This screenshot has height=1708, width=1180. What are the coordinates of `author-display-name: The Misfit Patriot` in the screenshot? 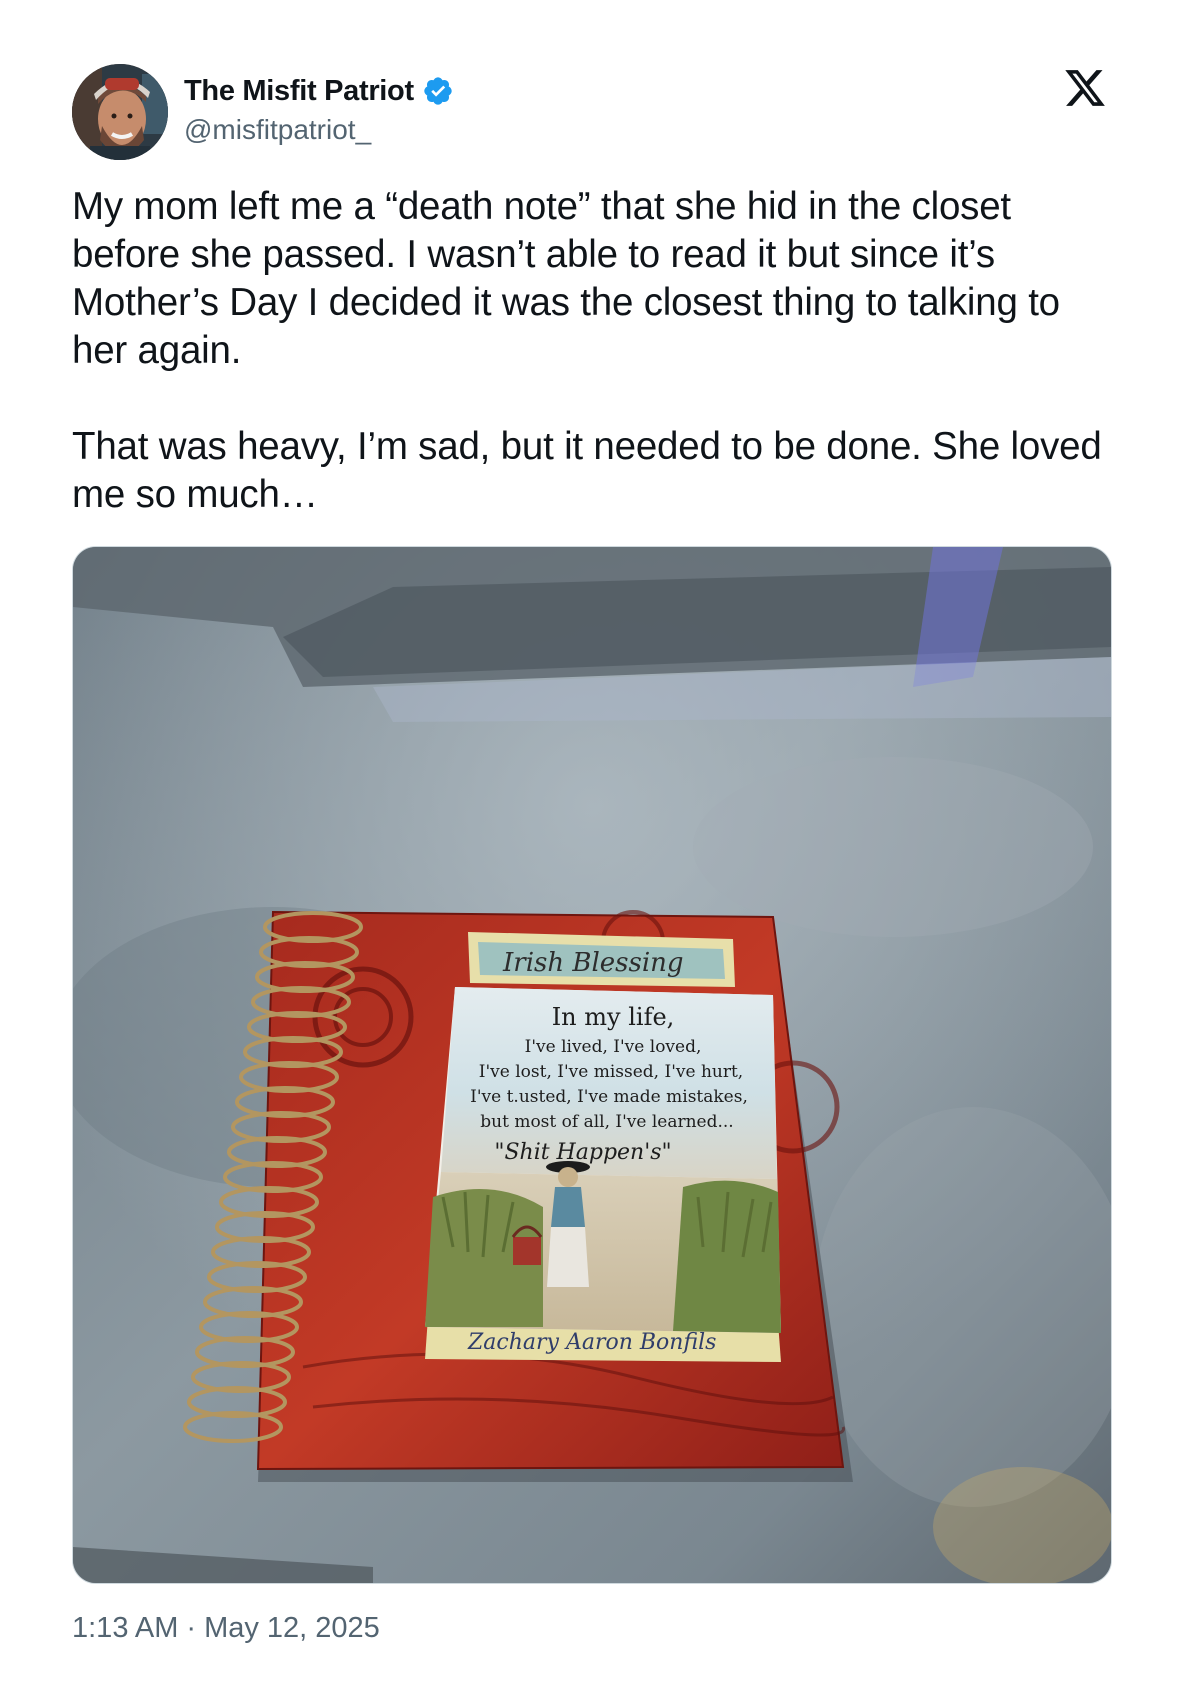 It's located at (299, 91).